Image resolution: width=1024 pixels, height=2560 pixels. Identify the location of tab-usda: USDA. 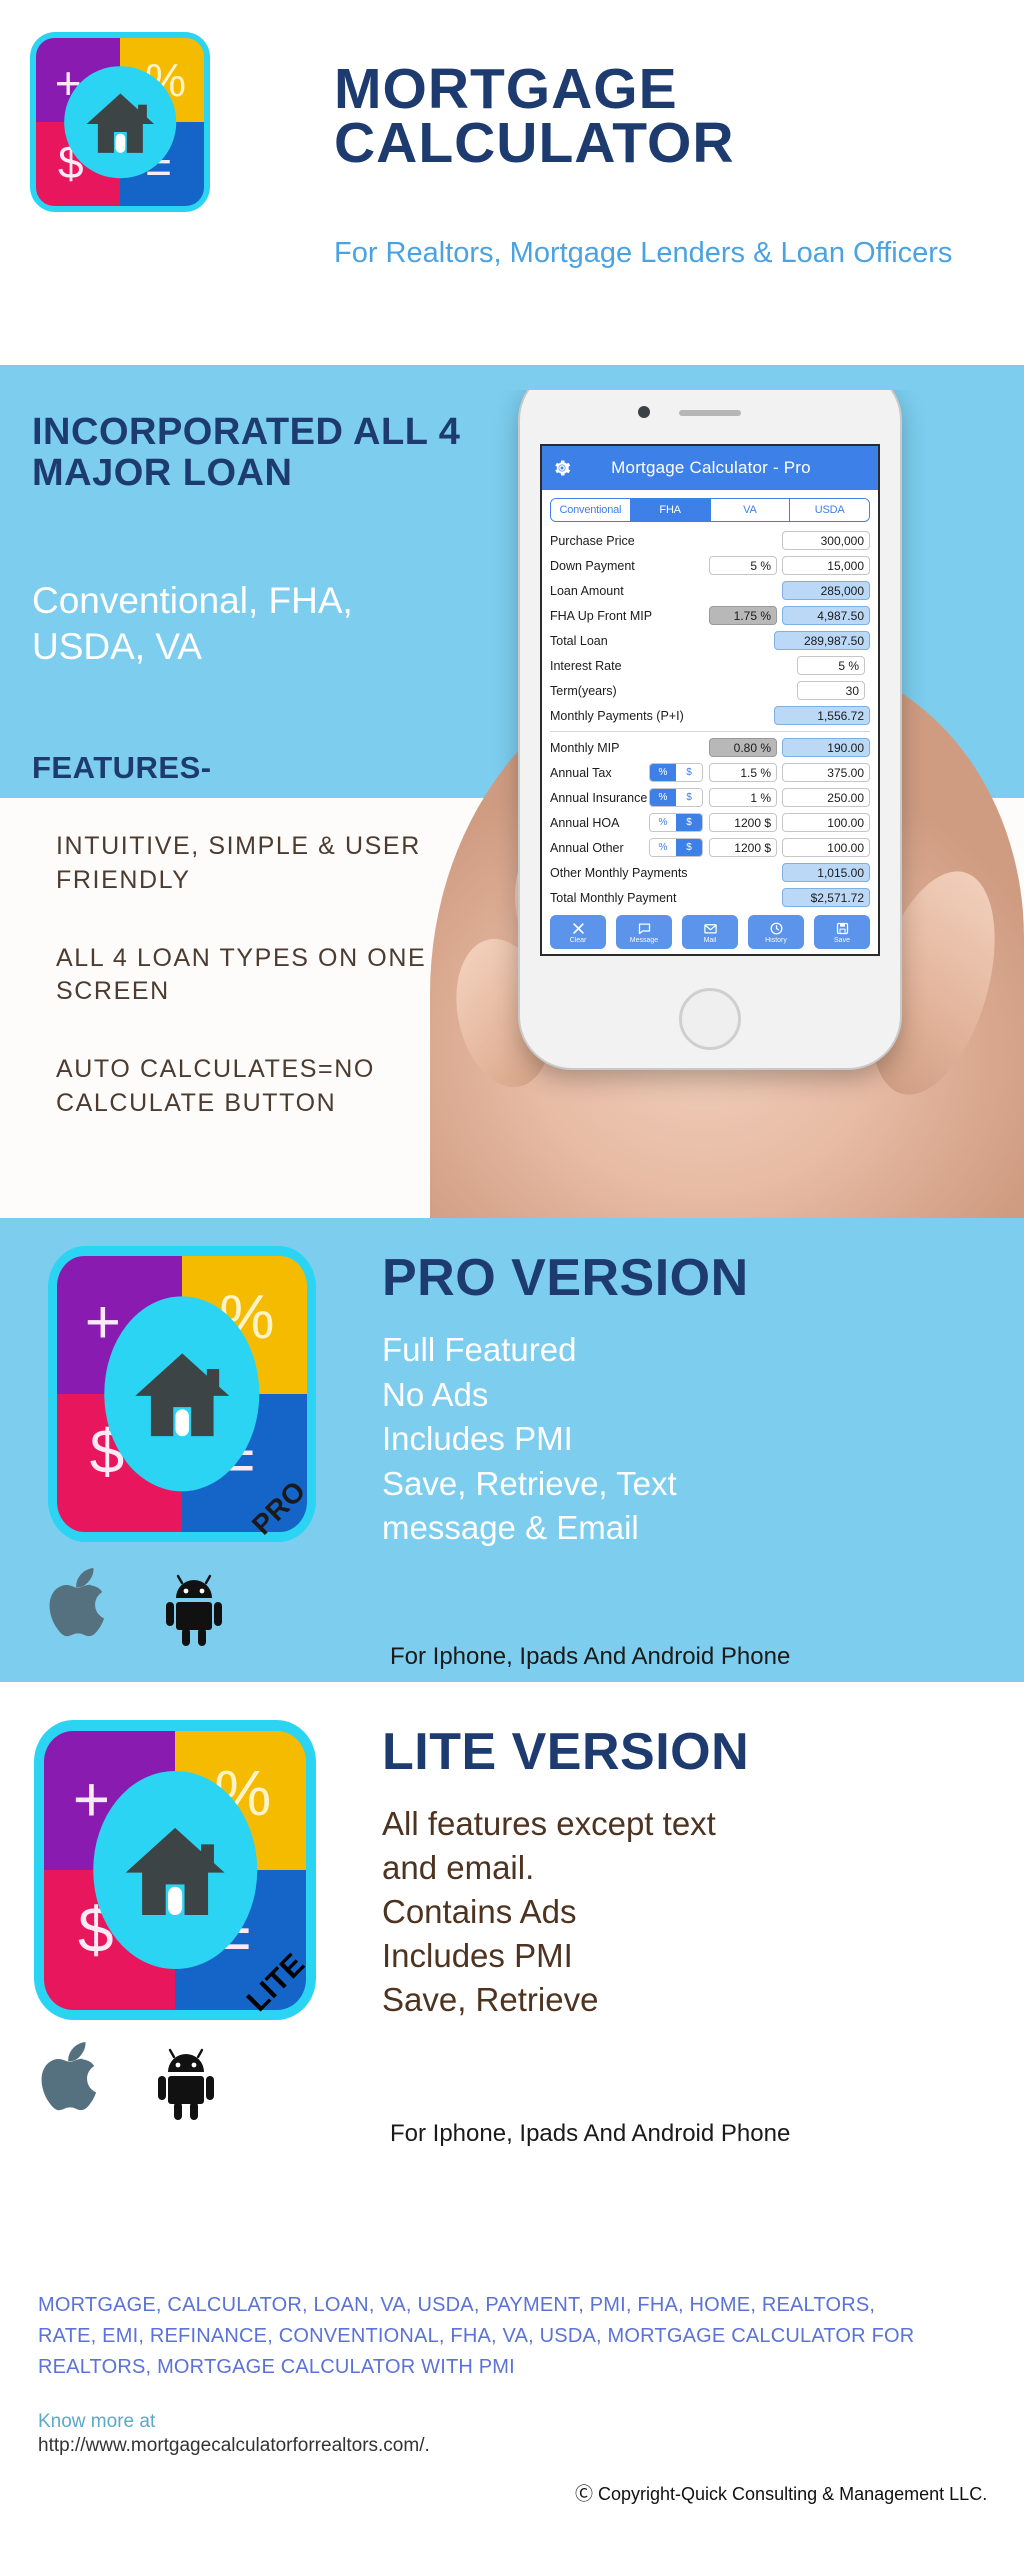
(829, 510).